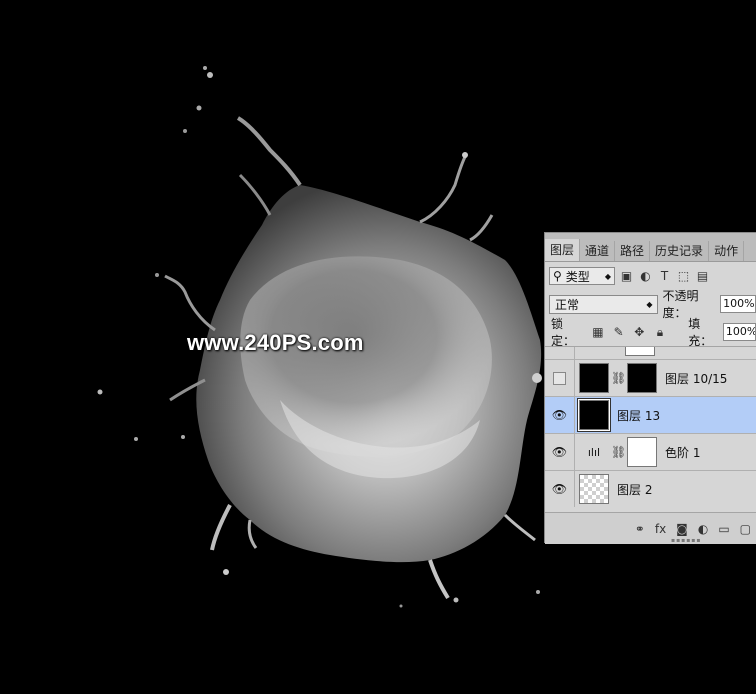 The image size is (756, 694). What do you see at coordinates (598, 332) in the screenshot?
I see `lock-transparency-icon: ▦` at bounding box center [598, 332].